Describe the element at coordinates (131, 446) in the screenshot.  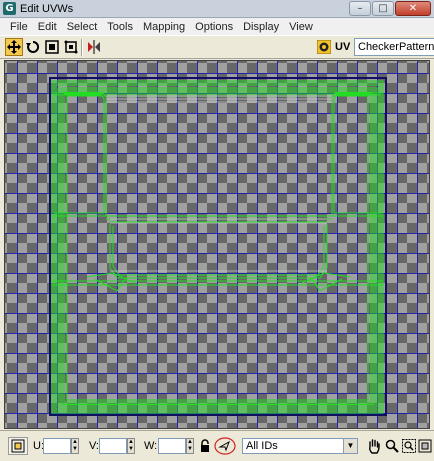
I see `v-spinner: ▲ ▼` at that location.